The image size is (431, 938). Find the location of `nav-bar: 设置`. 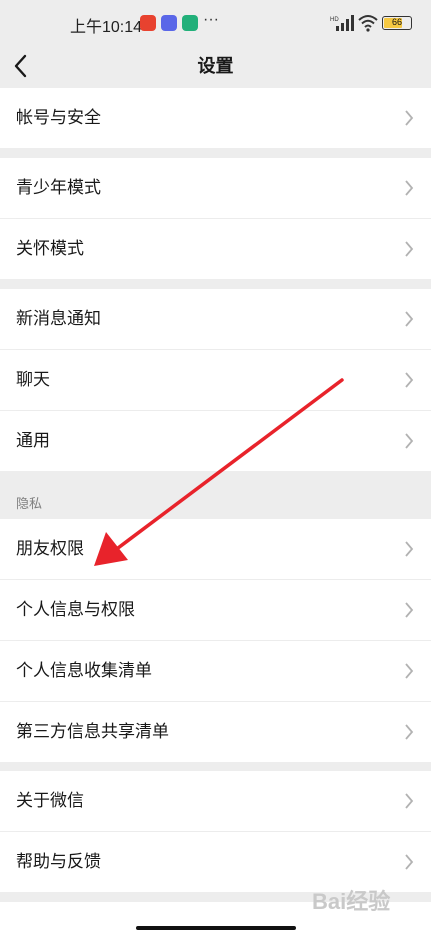

nav-bar: 设置 is located at coordinates (215, 66).